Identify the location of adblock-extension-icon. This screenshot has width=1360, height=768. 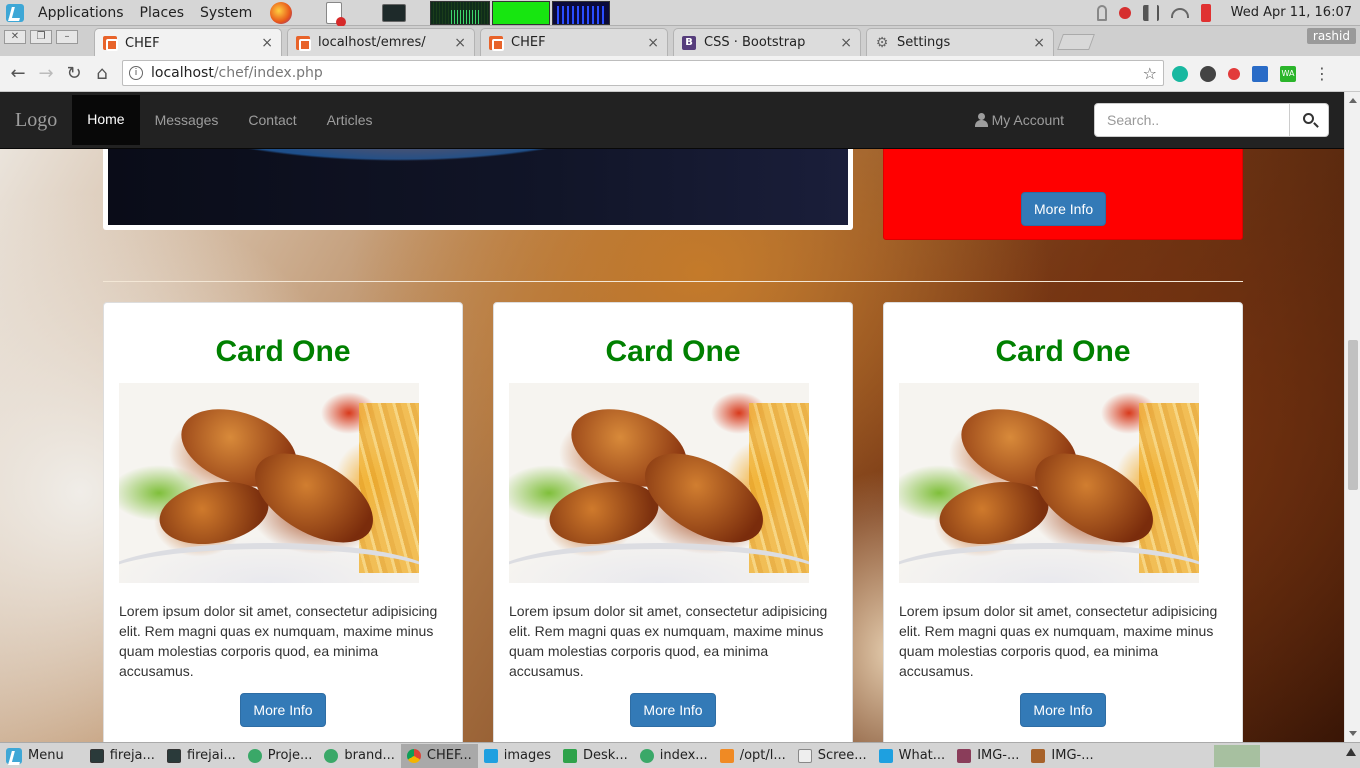
(1234, 73).